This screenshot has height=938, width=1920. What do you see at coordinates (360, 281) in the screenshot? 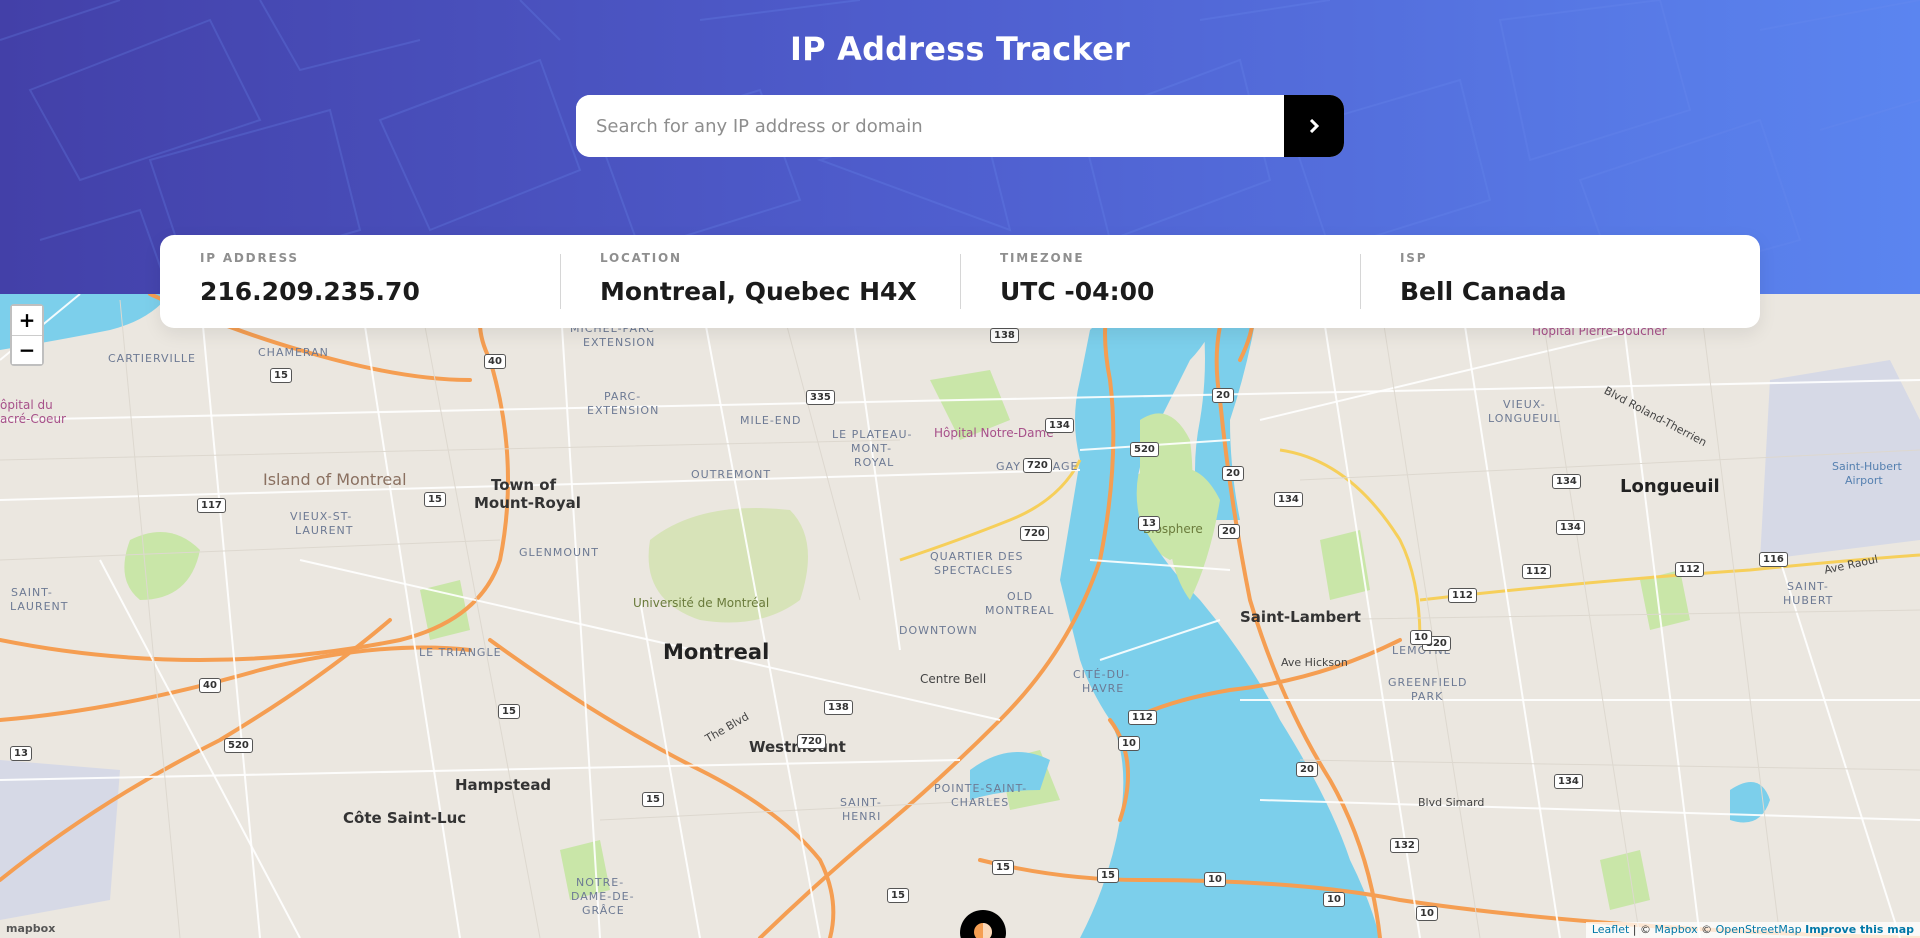
I see `ip-address-section: IP ADDRESS 216.209.235.70` at bounding box center [360, 281].